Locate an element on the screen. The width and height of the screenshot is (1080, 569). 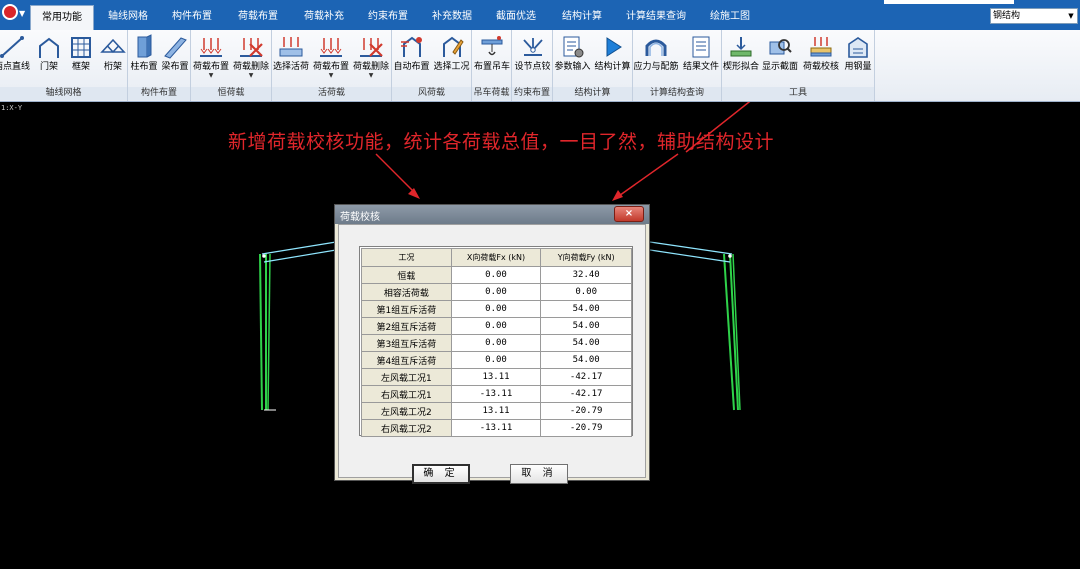
close-icon: × is located at coordinates (629, 213).